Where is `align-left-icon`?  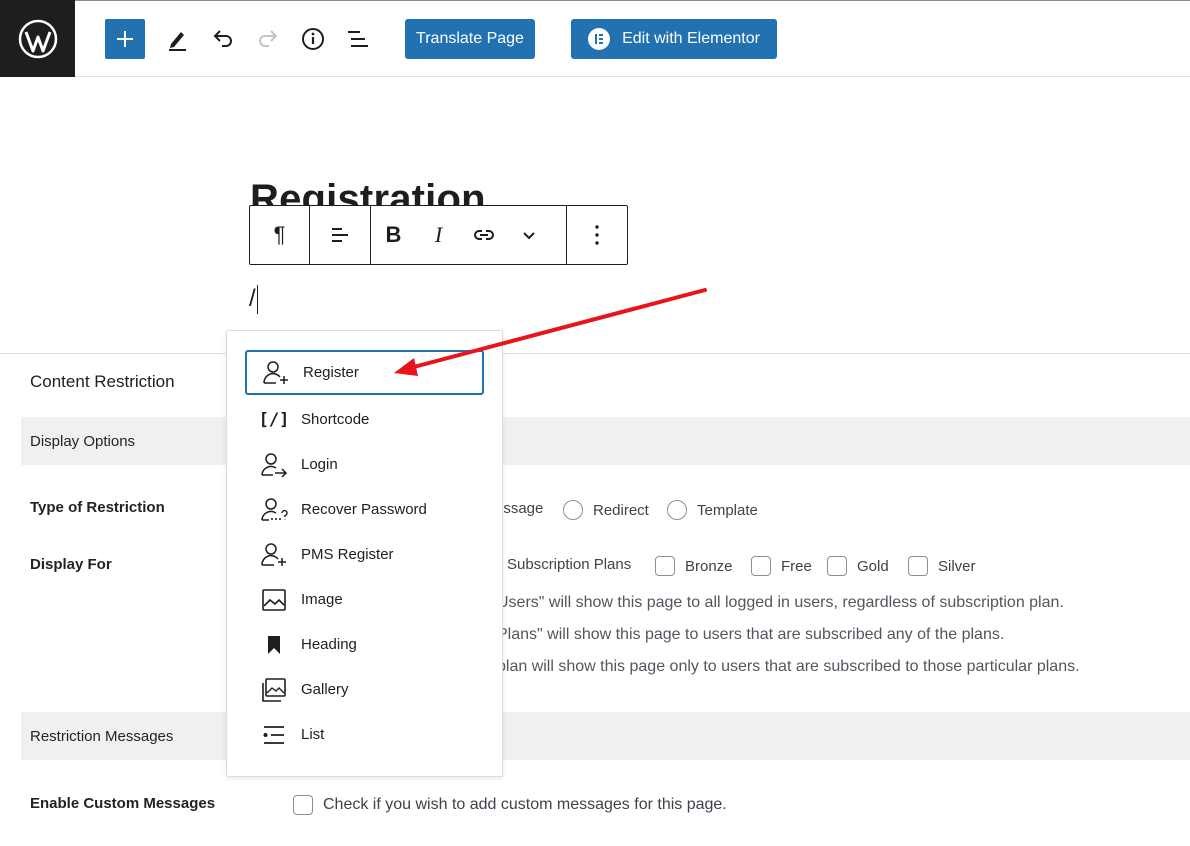 align-left-icon is located at coordinates (340, 235).